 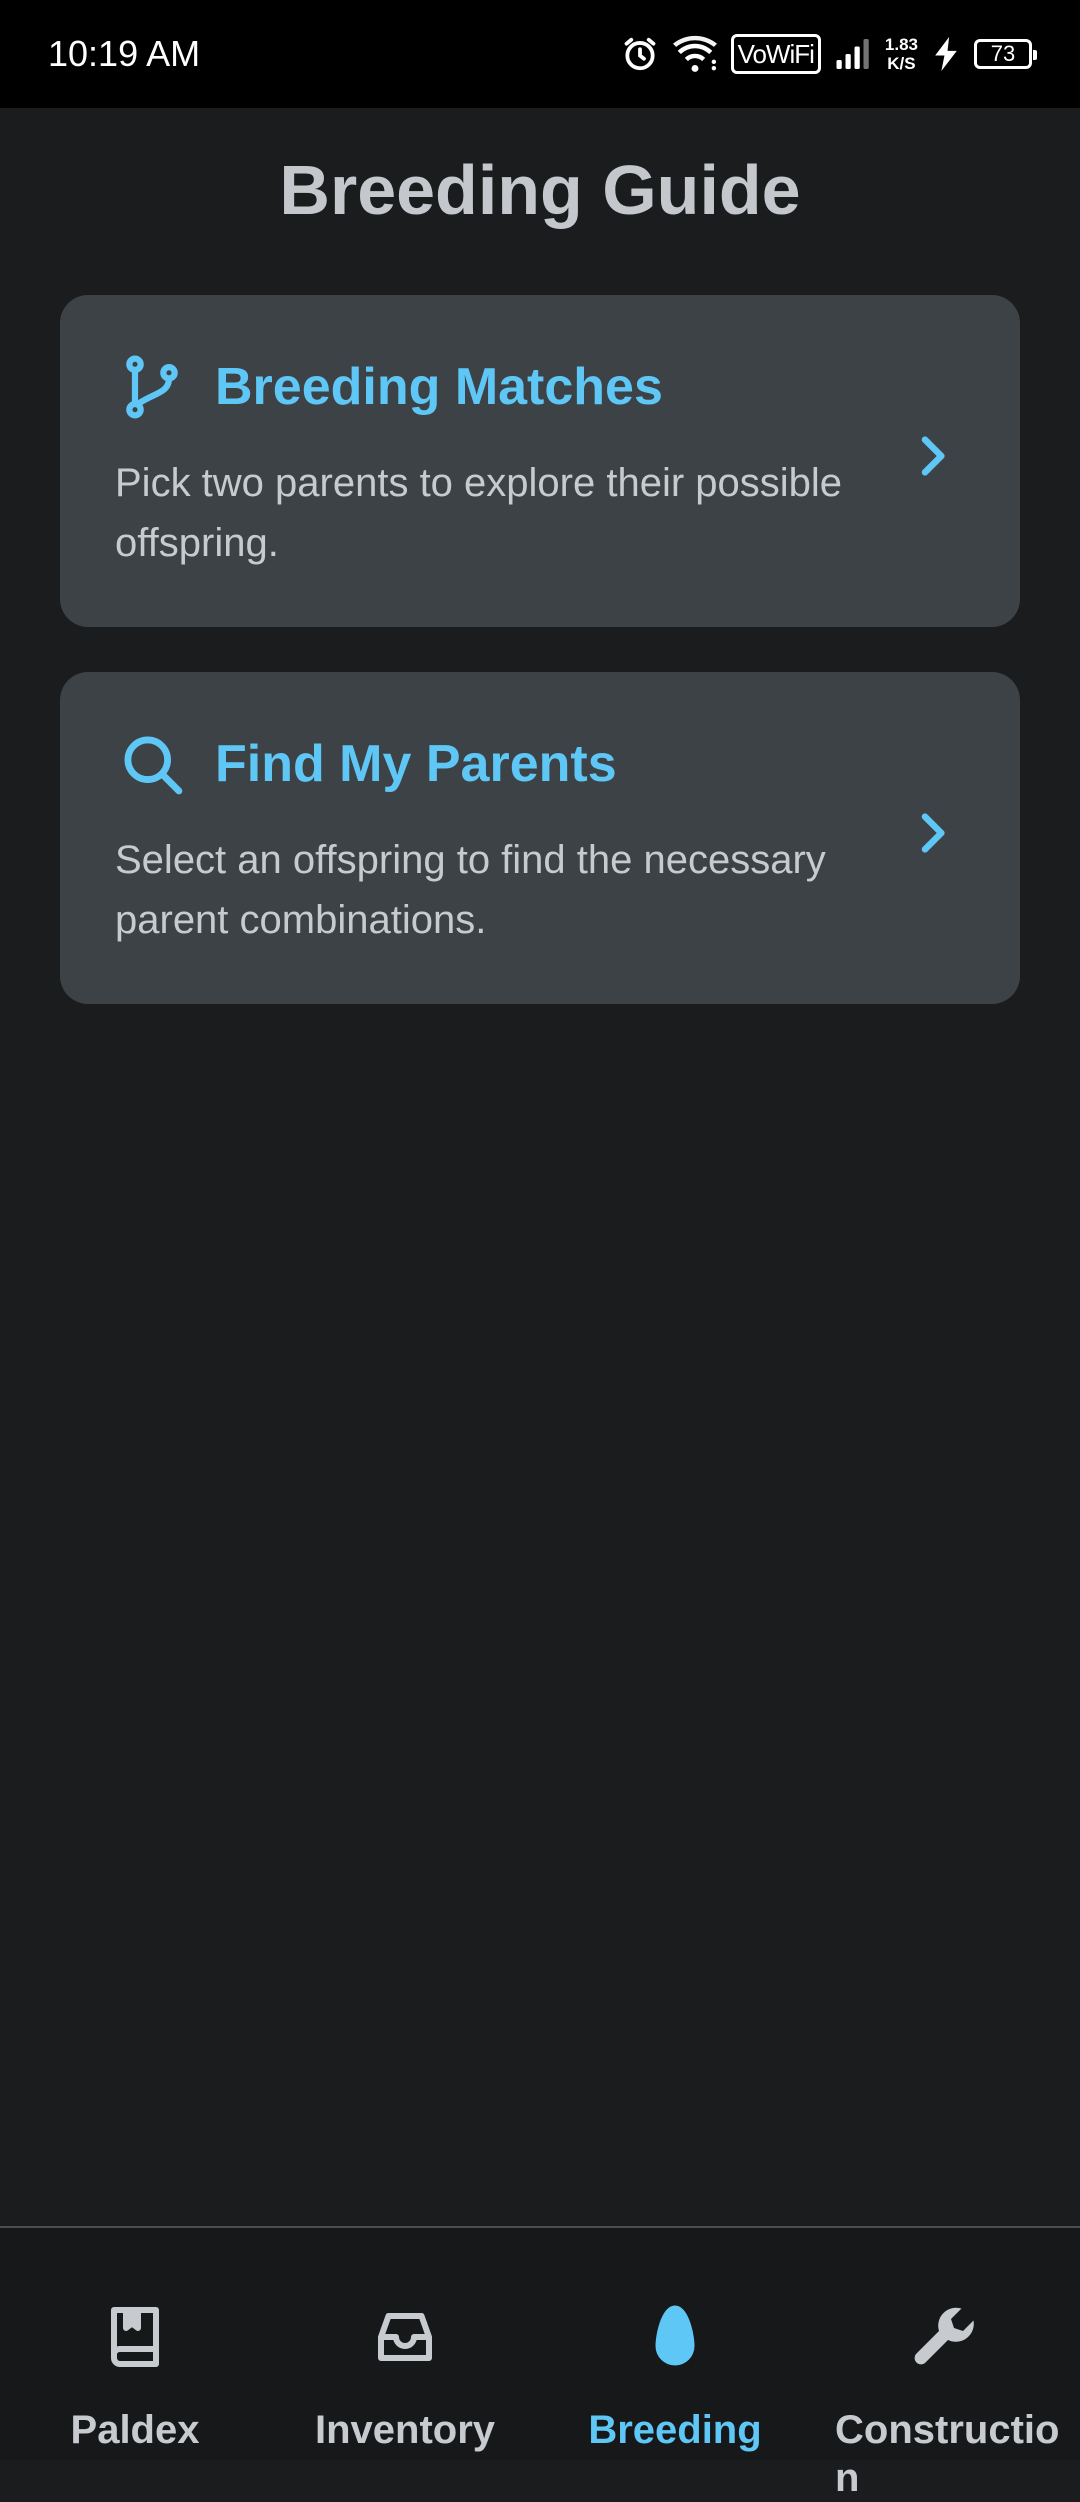 What do you see at coordinates (675, 2337) in the screenshot?
I see `egg-icon` at bounding box center [675, 2337].